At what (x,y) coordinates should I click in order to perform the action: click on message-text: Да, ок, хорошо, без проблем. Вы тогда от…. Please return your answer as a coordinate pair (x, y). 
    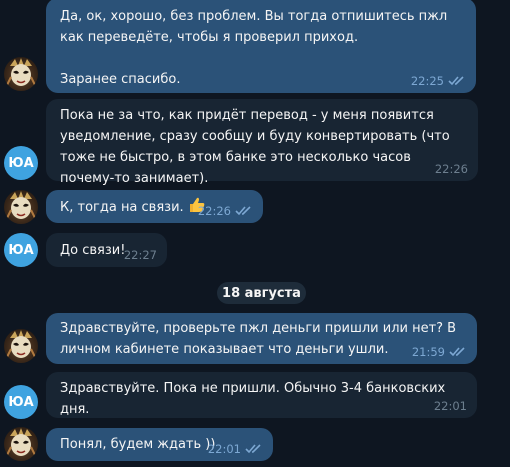
    Looking at the image, I should click on (254, 48).